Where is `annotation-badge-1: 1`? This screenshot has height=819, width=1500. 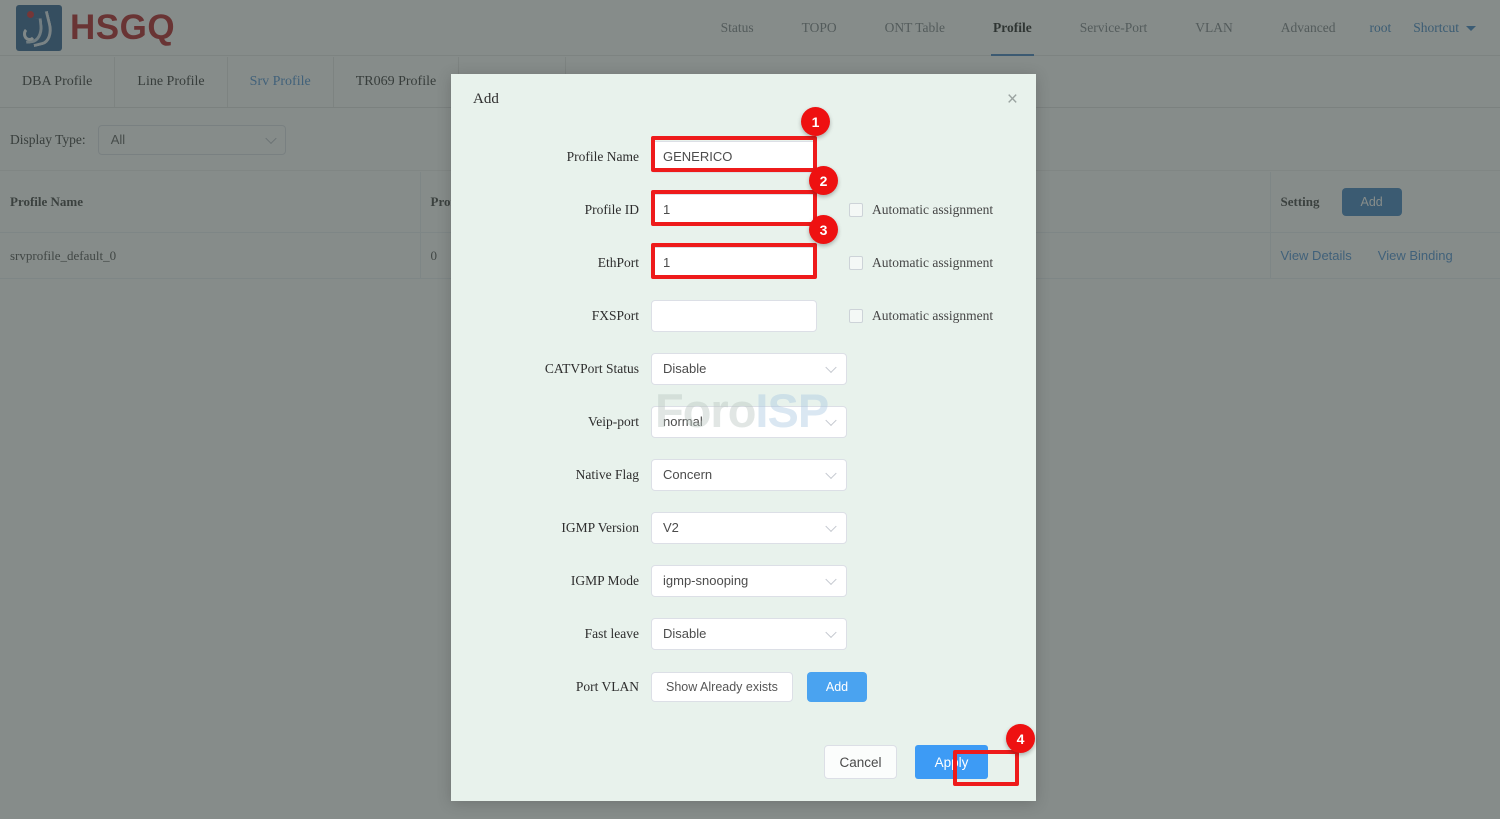
annotation-badge-1: 1 is located at coordinates (815, 121).